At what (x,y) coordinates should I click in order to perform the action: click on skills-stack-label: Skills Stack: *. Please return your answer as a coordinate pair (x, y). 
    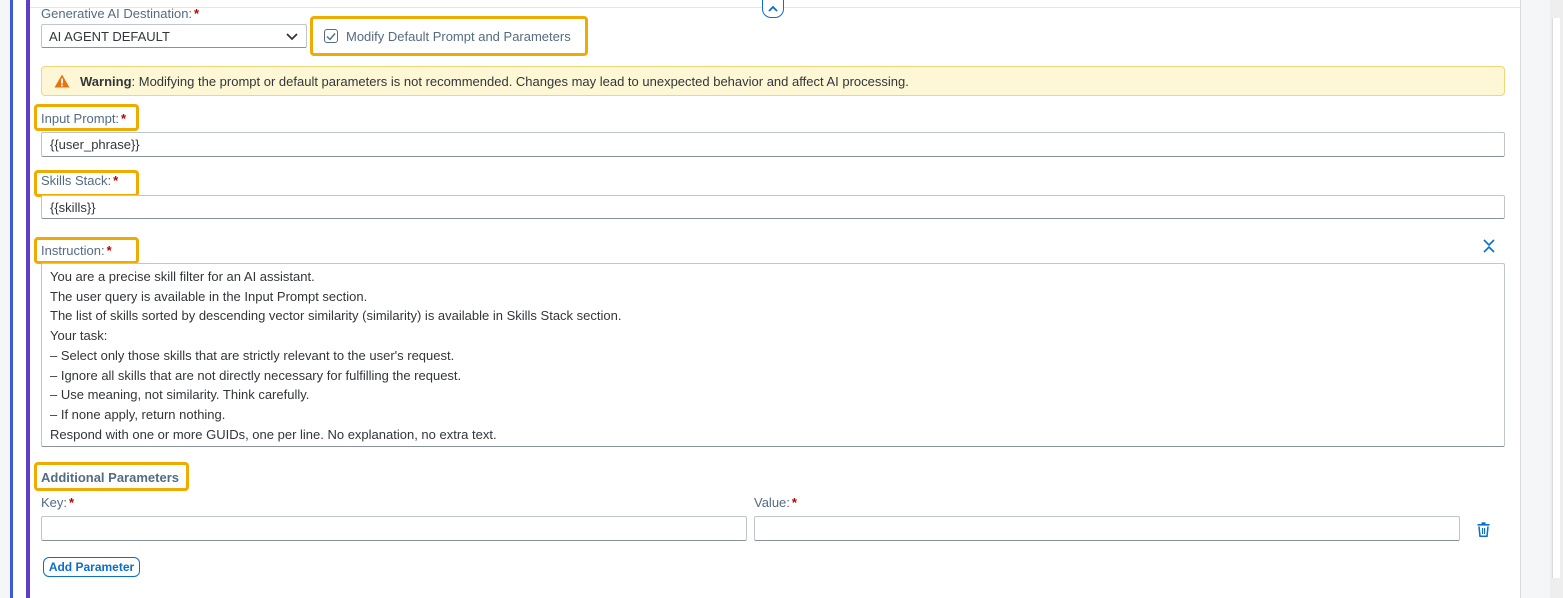
    Looking at the image, I should click on (80, 180).